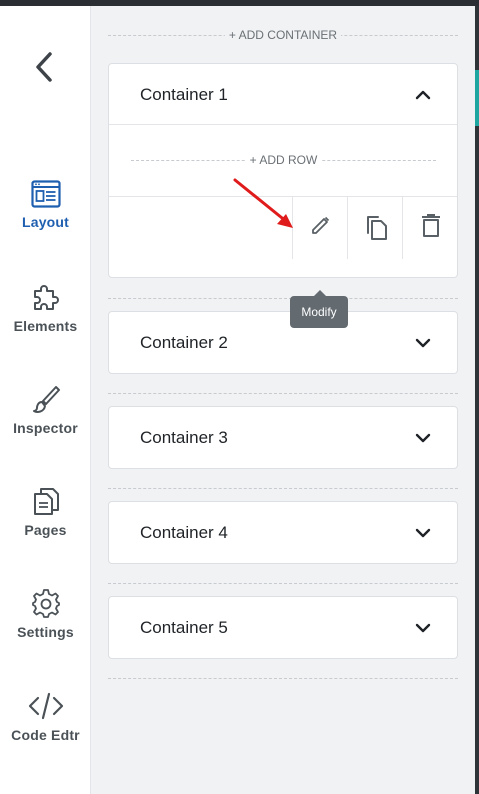  What do you see at coordinates (184, 627) in the screenshot?
I see `container-title: Container 5` at bounding box center [184, 627].